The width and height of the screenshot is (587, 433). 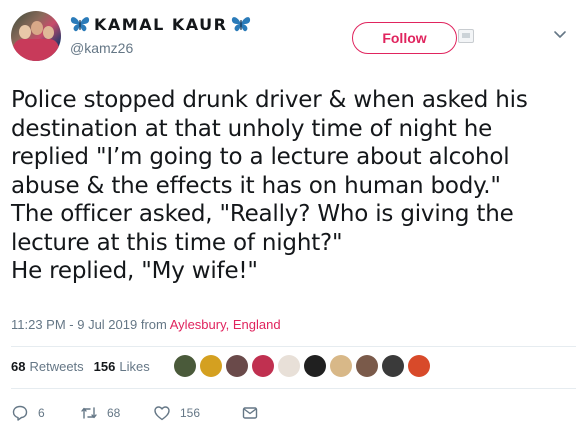 I want to click on retweet-count: 68, so click(x=114, y=413).